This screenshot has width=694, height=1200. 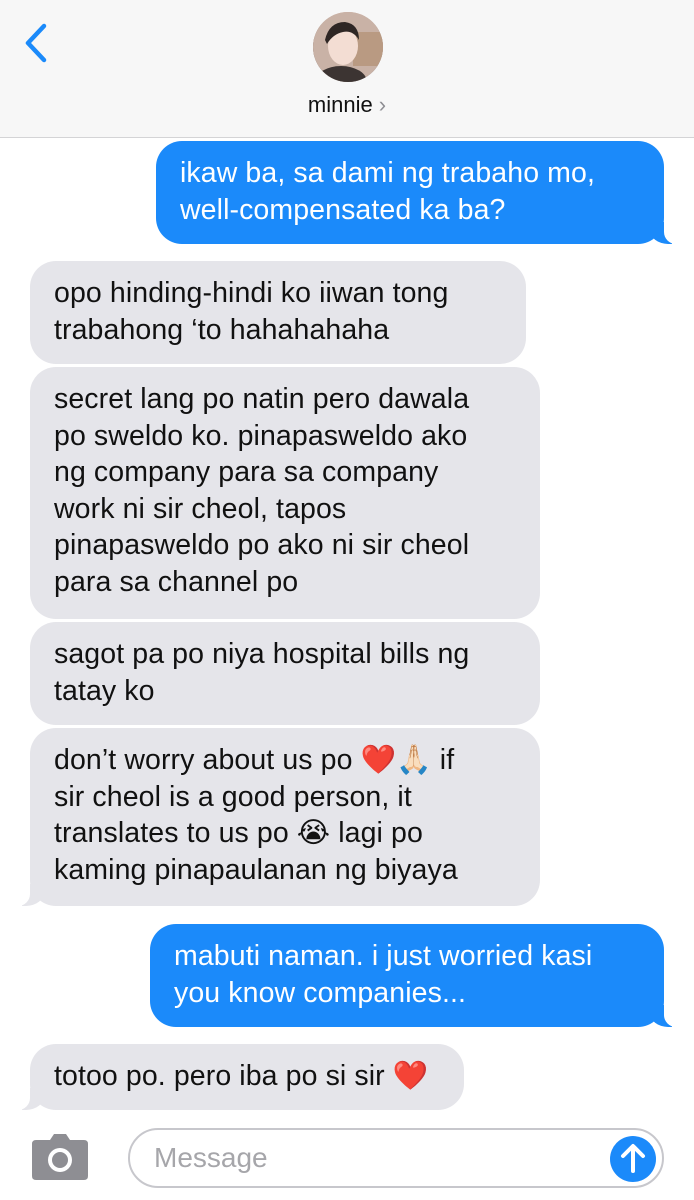 What do you see at coordinates (382, 104) in the screenshot?
I see `chevron-right-icon: ›` at bounding box center [382, 104].